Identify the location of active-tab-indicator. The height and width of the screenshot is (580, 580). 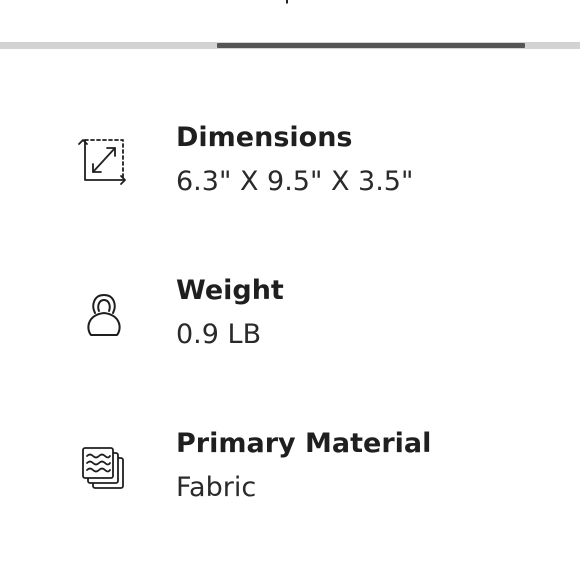
(371, 45).